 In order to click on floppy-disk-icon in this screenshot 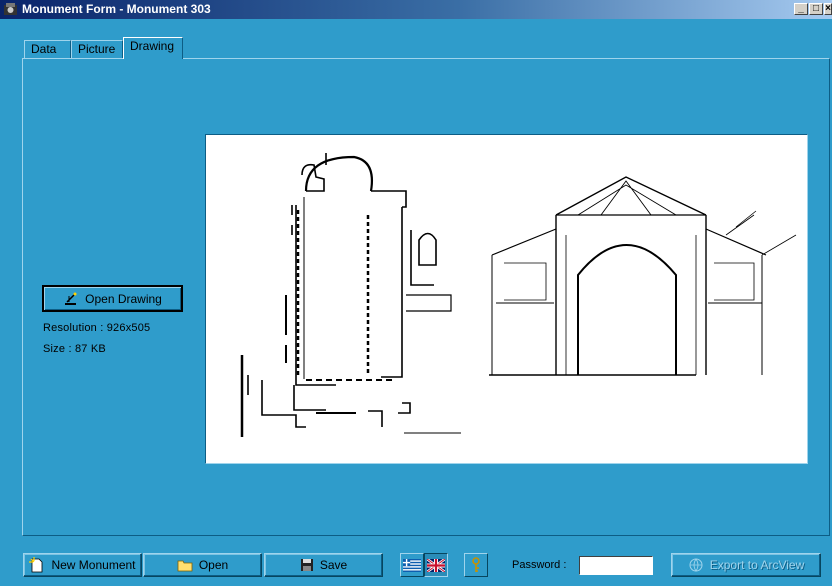, I will do `click(306, 565)`.